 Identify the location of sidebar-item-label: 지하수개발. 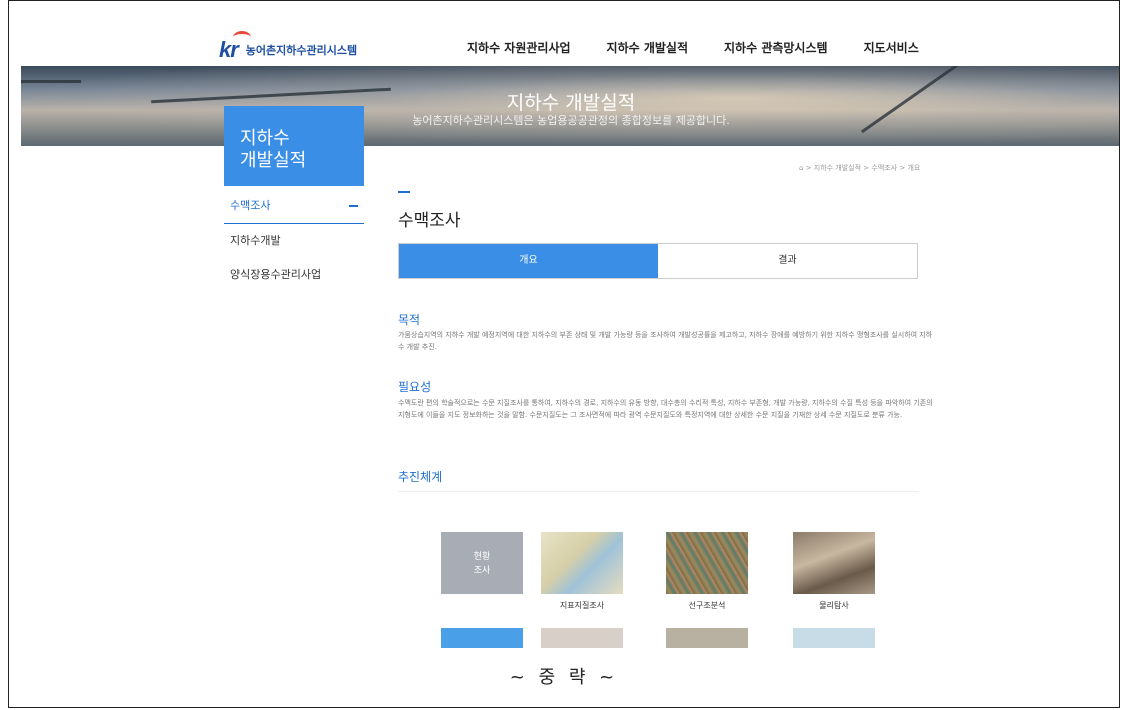
(255, 240).